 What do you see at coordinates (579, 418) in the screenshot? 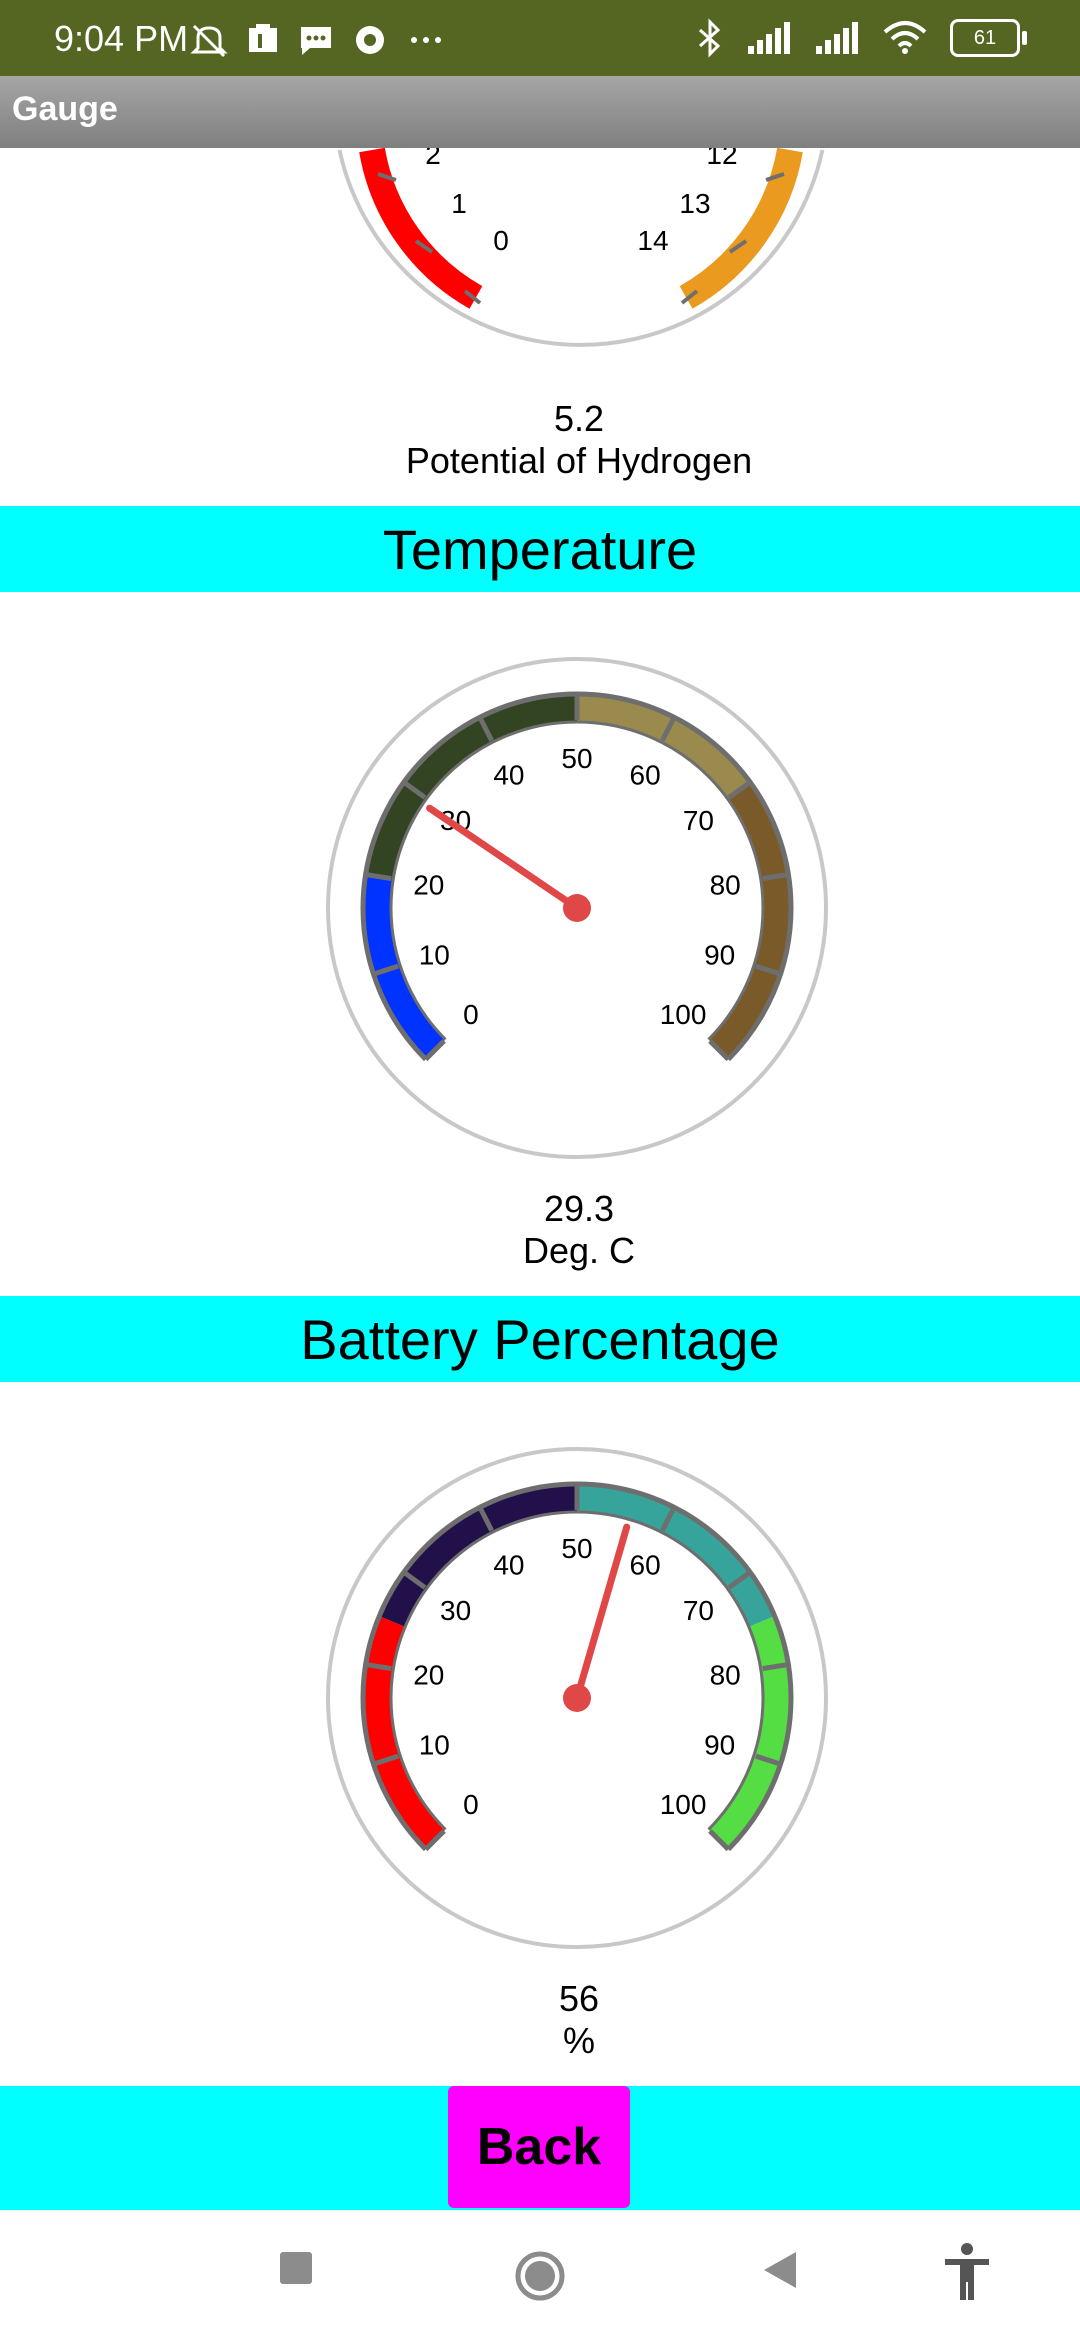
I see `ph-value: 5.2` at bounding box center [579, 418].